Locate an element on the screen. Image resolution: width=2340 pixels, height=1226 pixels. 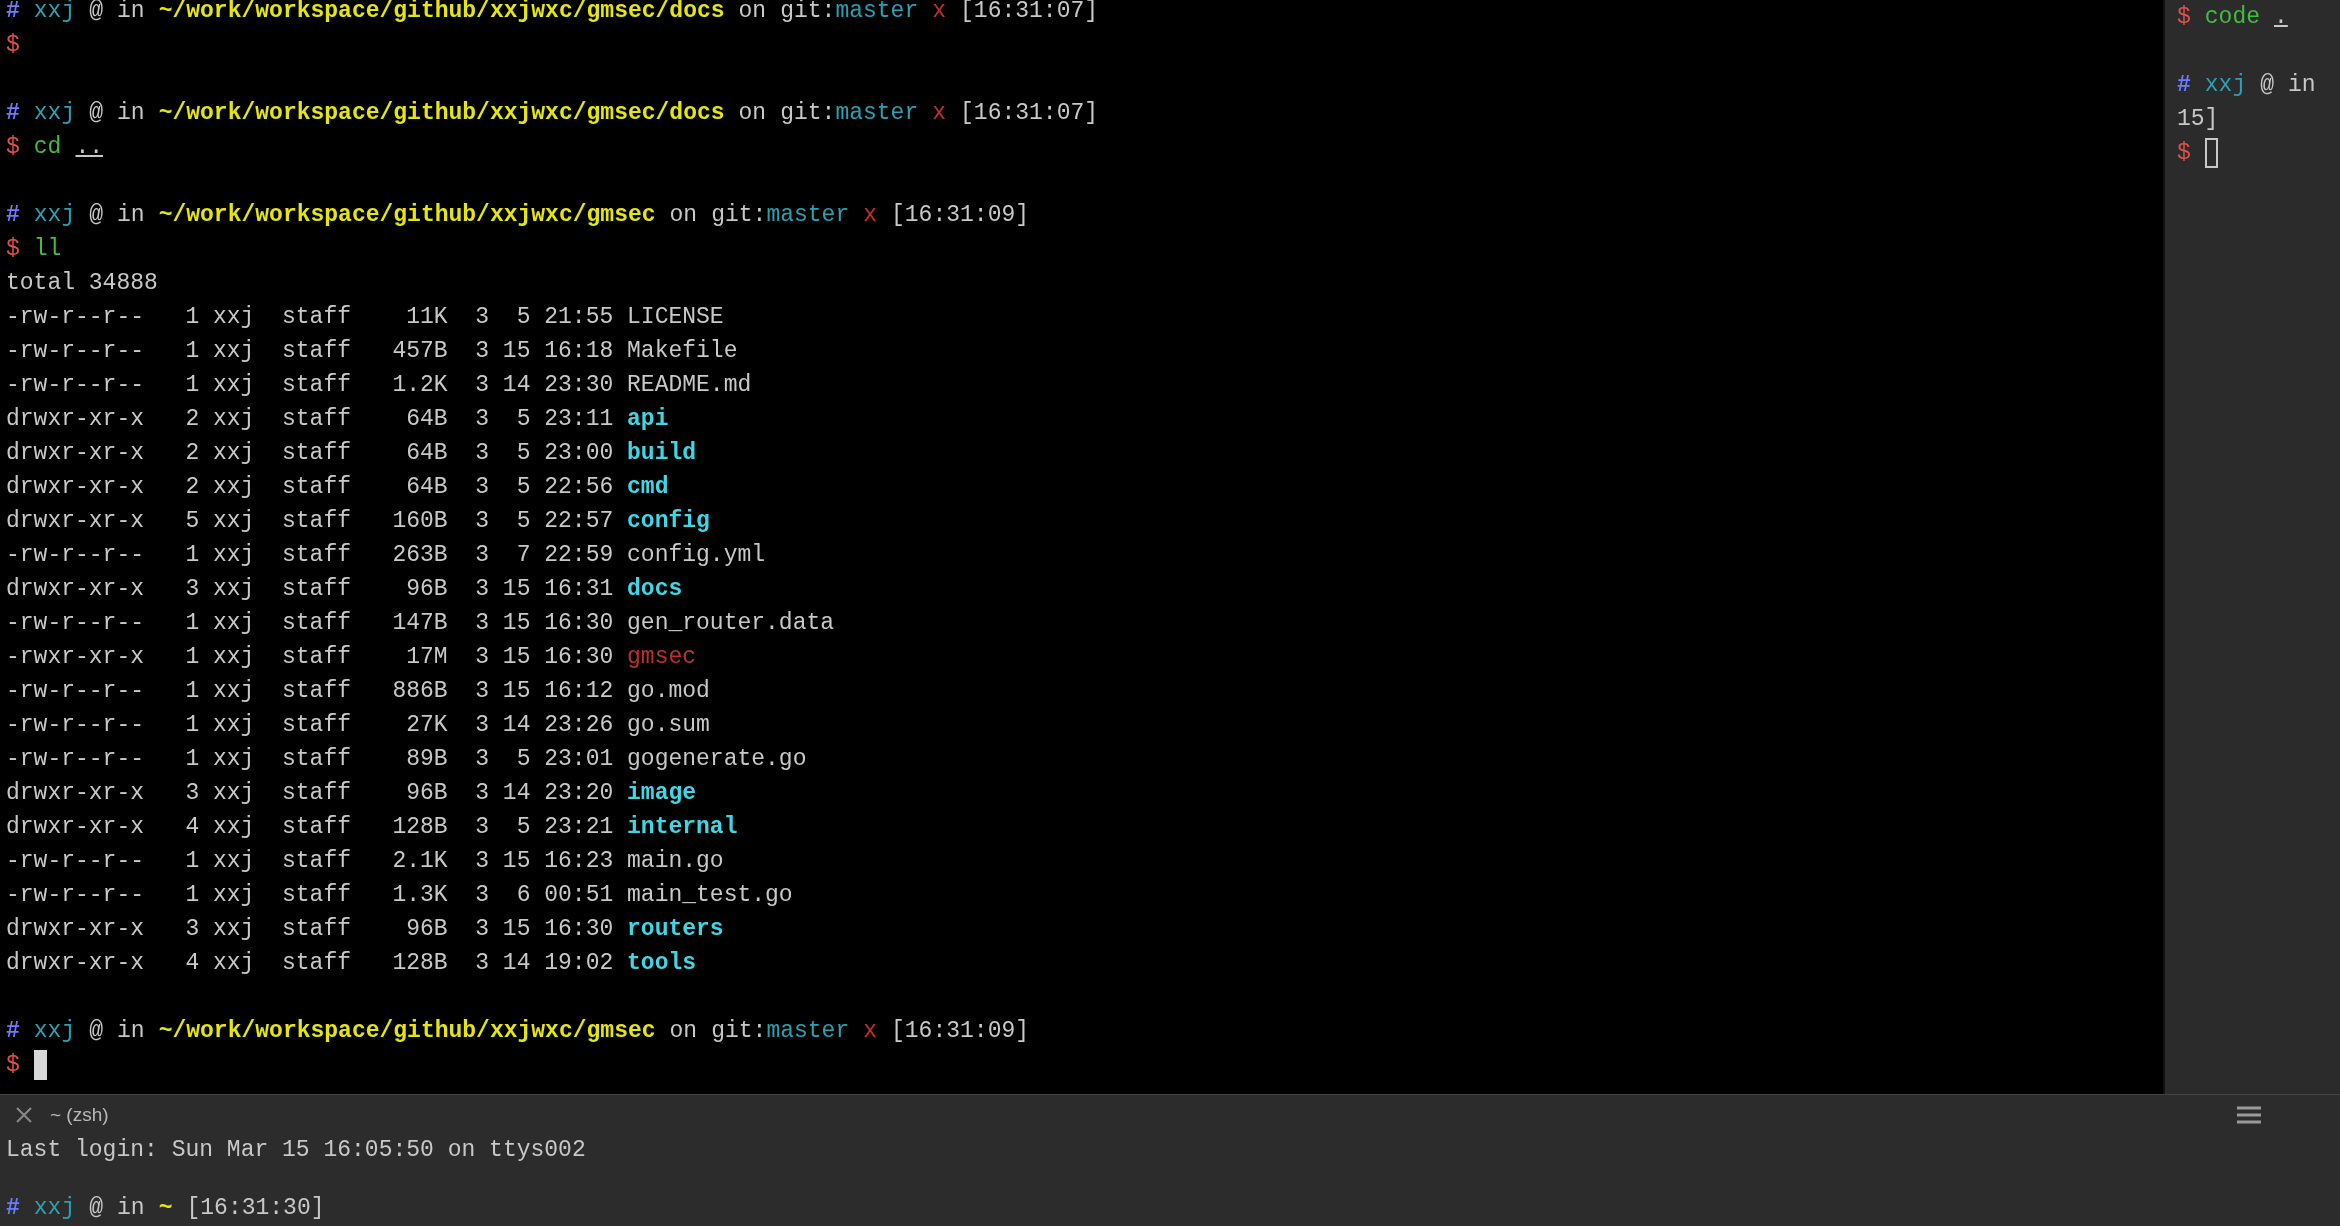
size-cell-text: 17M is located at coordinates (426, 657).